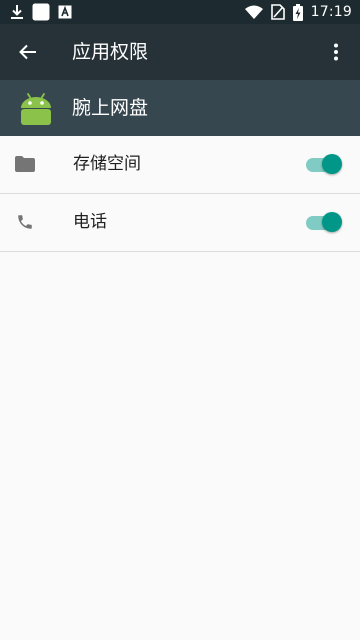 The height and width of the screenshot is (640, 360). What do you see at coordinates (17, 12) in the screenshot?
I see `download-icon` at bounding box center [17, 12].